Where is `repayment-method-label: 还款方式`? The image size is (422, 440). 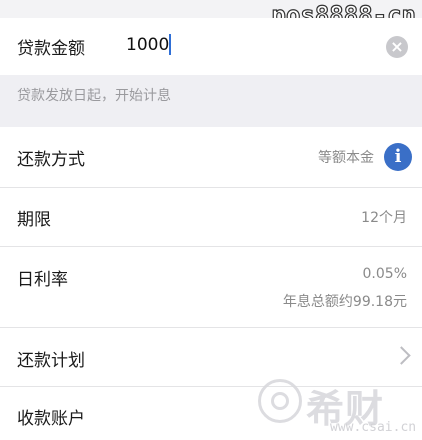
repayment-method-label: 还款方式 is located at coordinates (51, 160).